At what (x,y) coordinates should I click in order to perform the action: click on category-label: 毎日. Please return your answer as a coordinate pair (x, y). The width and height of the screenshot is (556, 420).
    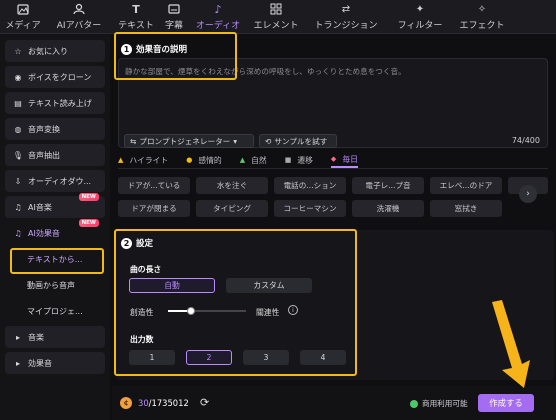
    Looking at the image, I should click on (350, 159).